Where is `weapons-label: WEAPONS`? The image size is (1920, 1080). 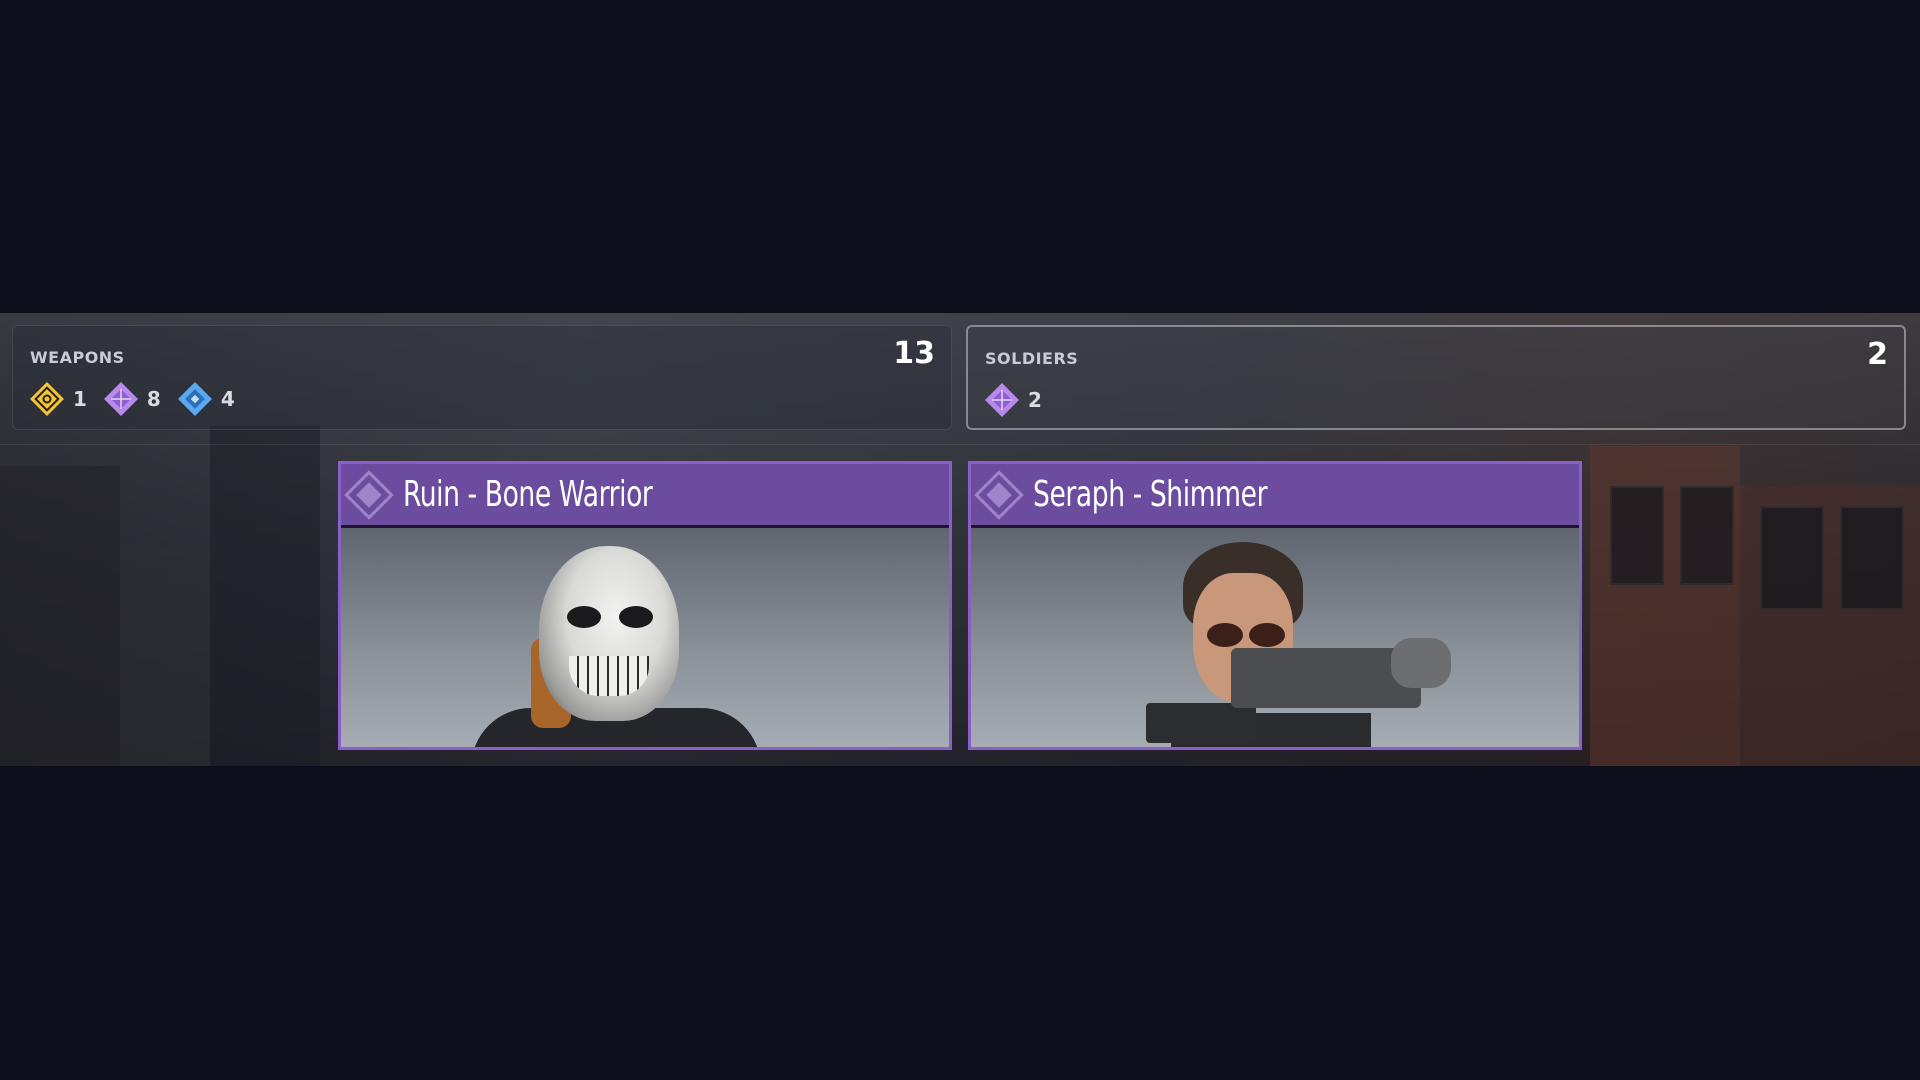 weapons-label: WEAPONS is located at coordinates (77, 357).